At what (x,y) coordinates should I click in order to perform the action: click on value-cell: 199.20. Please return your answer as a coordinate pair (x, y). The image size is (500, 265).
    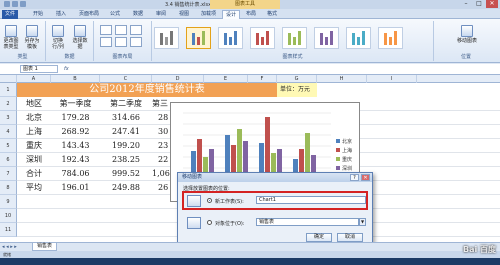
    Looking at the image, I should click on (126, 146).